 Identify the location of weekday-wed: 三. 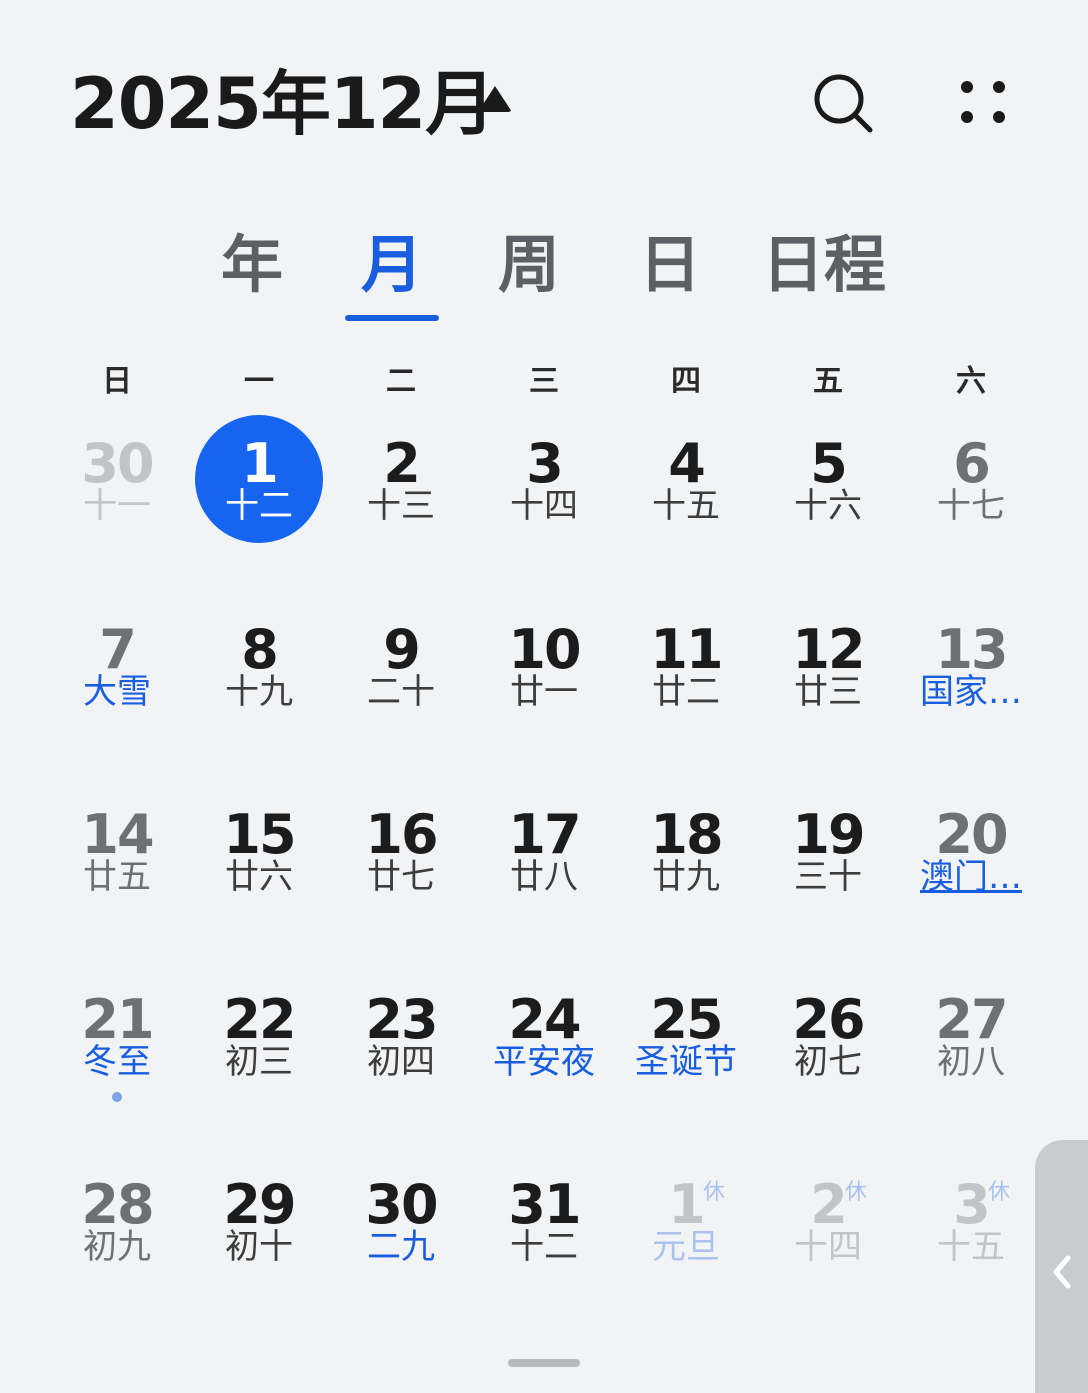
(544, 381).